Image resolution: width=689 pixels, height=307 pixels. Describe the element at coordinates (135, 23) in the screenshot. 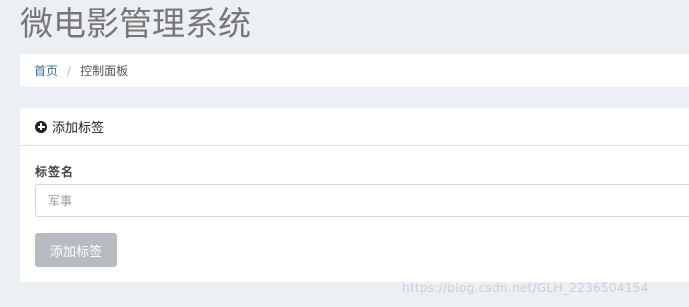

I see `page-title: 微电影管理系统` at that location.